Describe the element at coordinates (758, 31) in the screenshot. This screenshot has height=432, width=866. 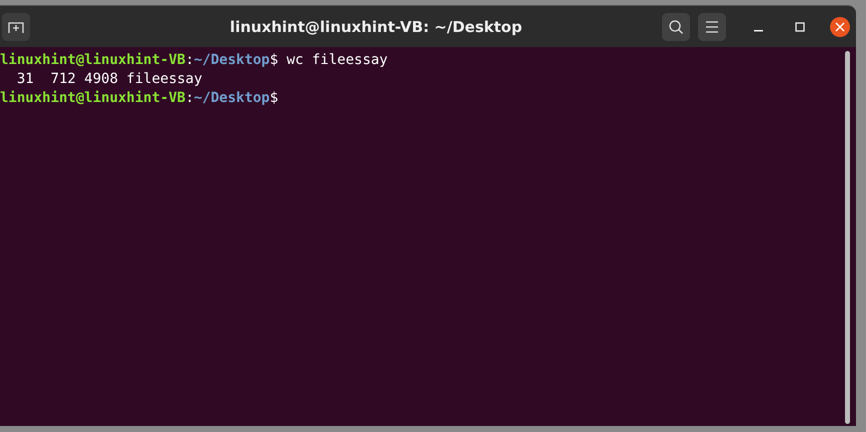
I see `minimize-icon` at that location.